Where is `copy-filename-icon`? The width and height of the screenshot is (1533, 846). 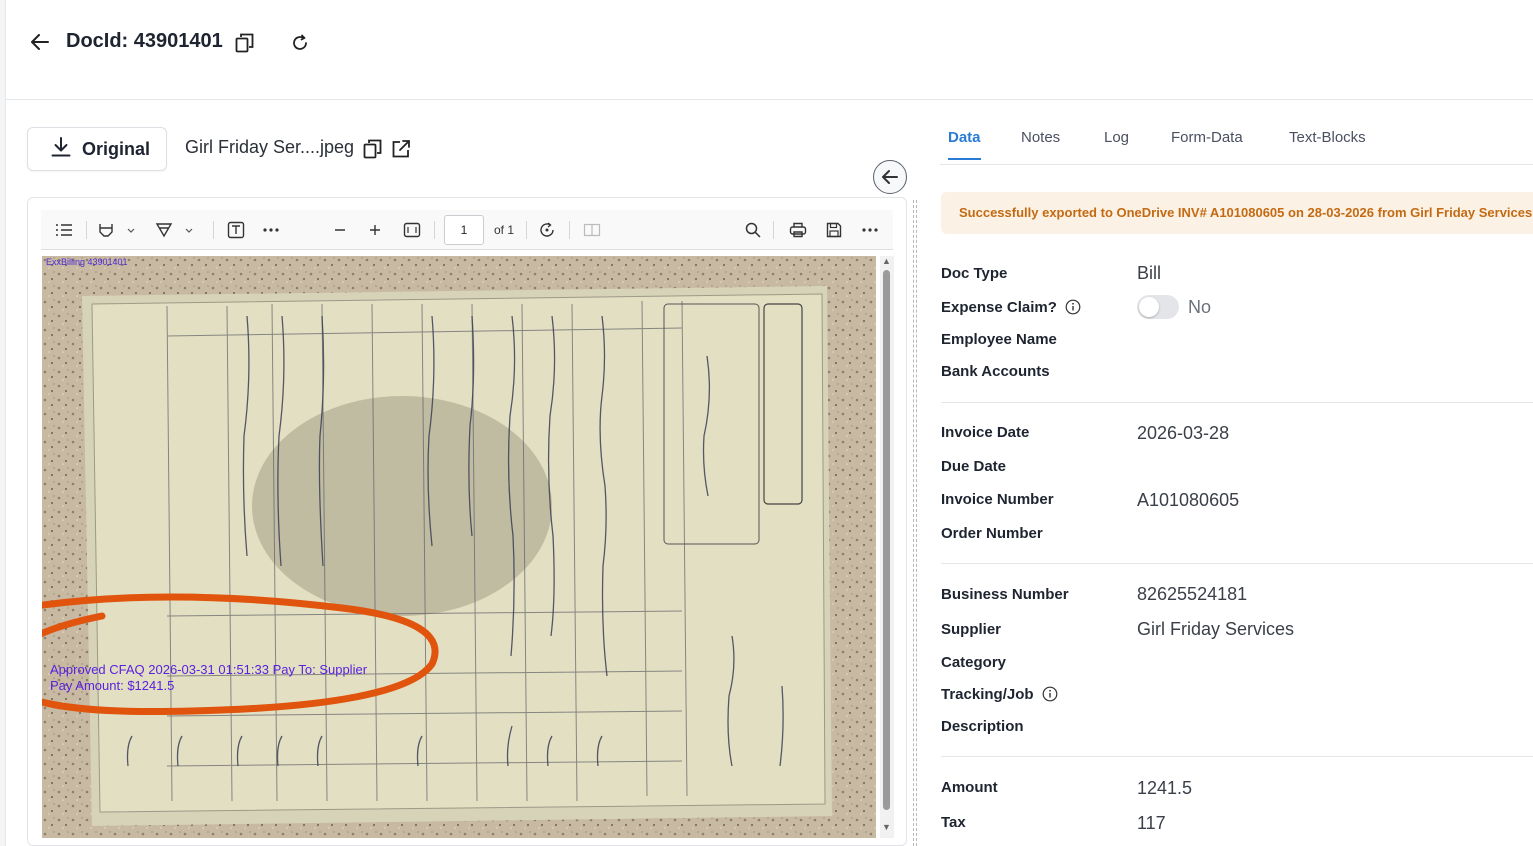 copy-filename-icon is located at coordinates (373, 151).